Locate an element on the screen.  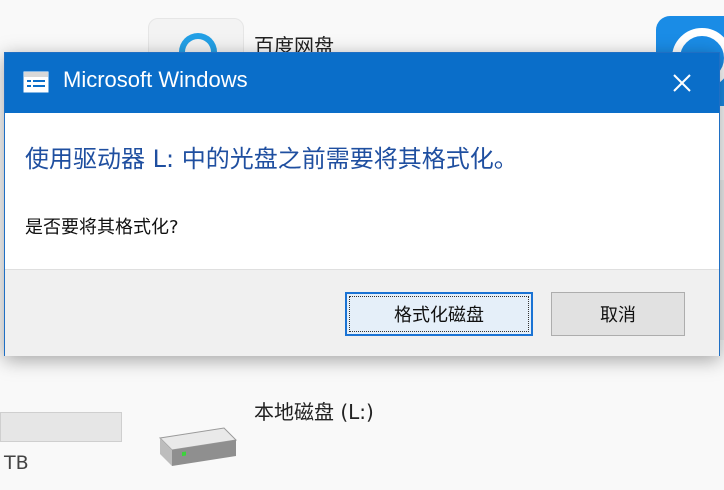
sub-instruction: 是否要将其格式化? is located at coordinates (102, 227).